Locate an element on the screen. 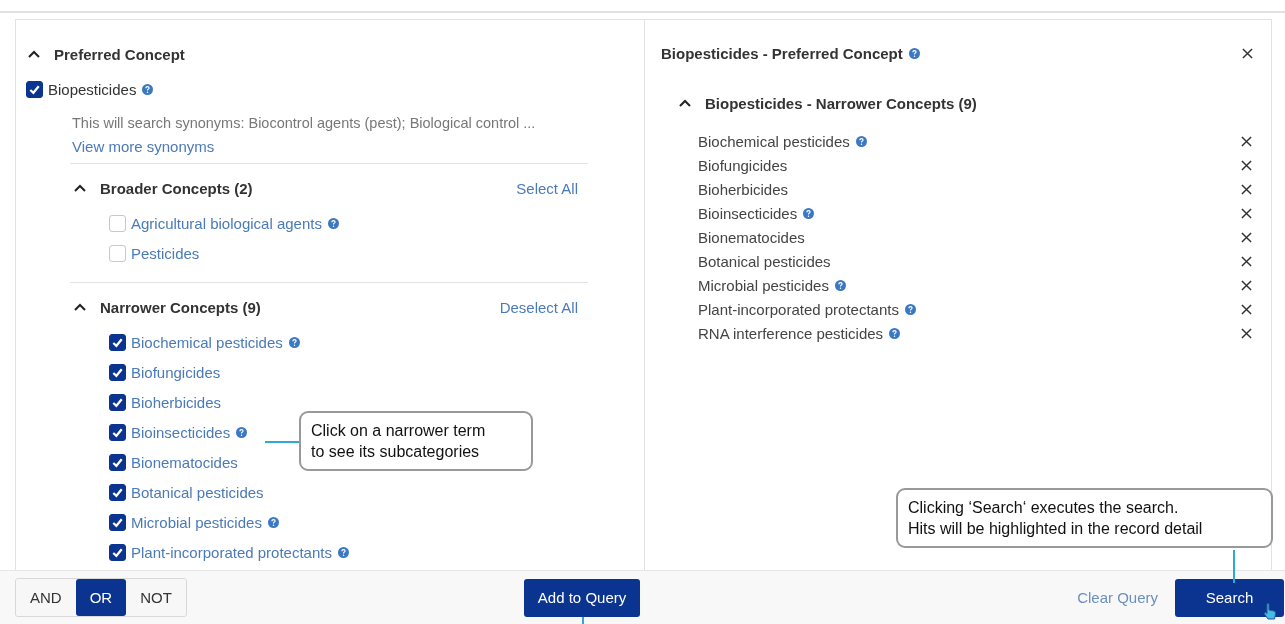 Image resolution: width=1285 pixels, height=624 pixels. select-all-link: Select All is located at coordinates (547, 188).